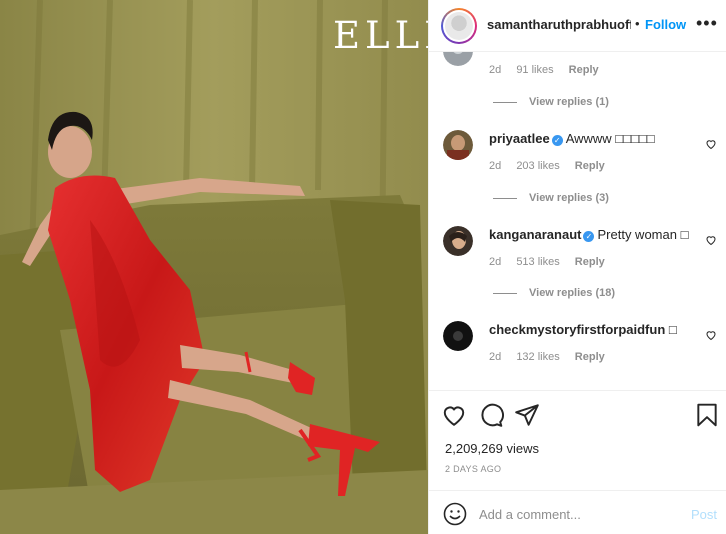 The height and width of the screenshot is (534, 726). What do you see at coordinates (704, 514) in the screenshot?
I see `post-comment-button: Post` at bounding box center [704, 514].